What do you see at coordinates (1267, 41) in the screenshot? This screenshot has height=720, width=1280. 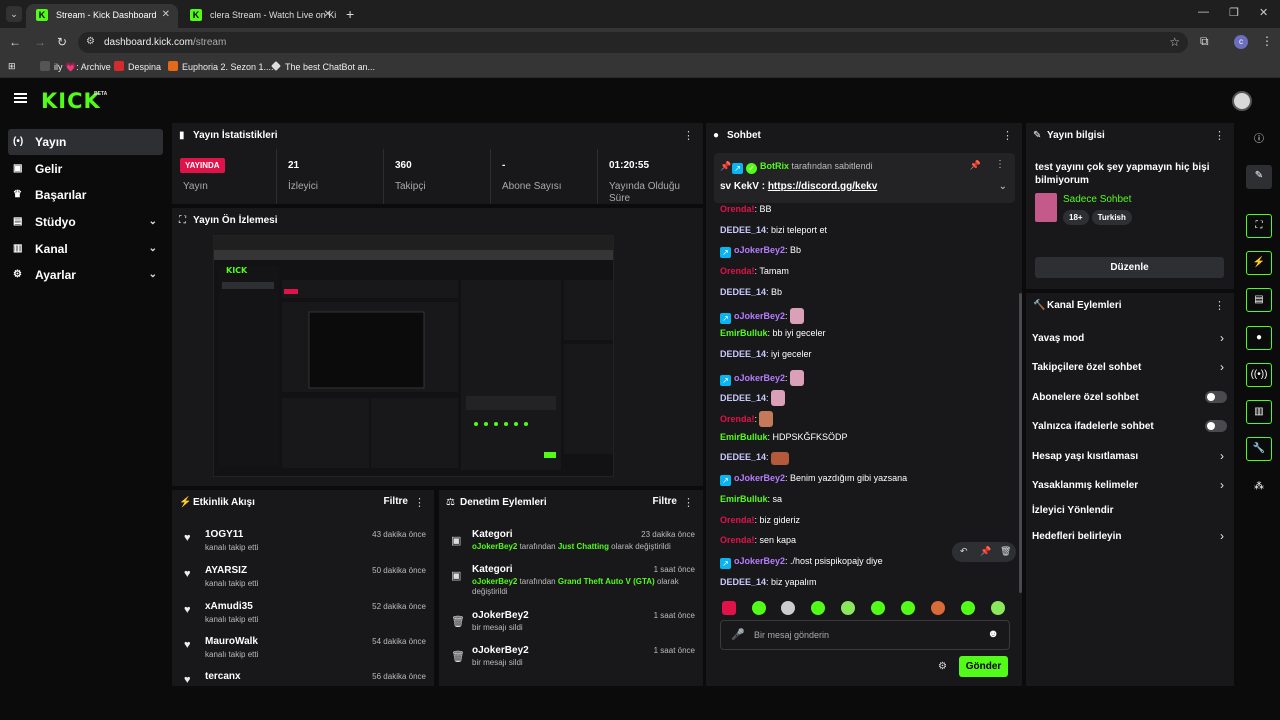 I see `browser-menu-icon: ⋮` at bounding box center [1267, 41].